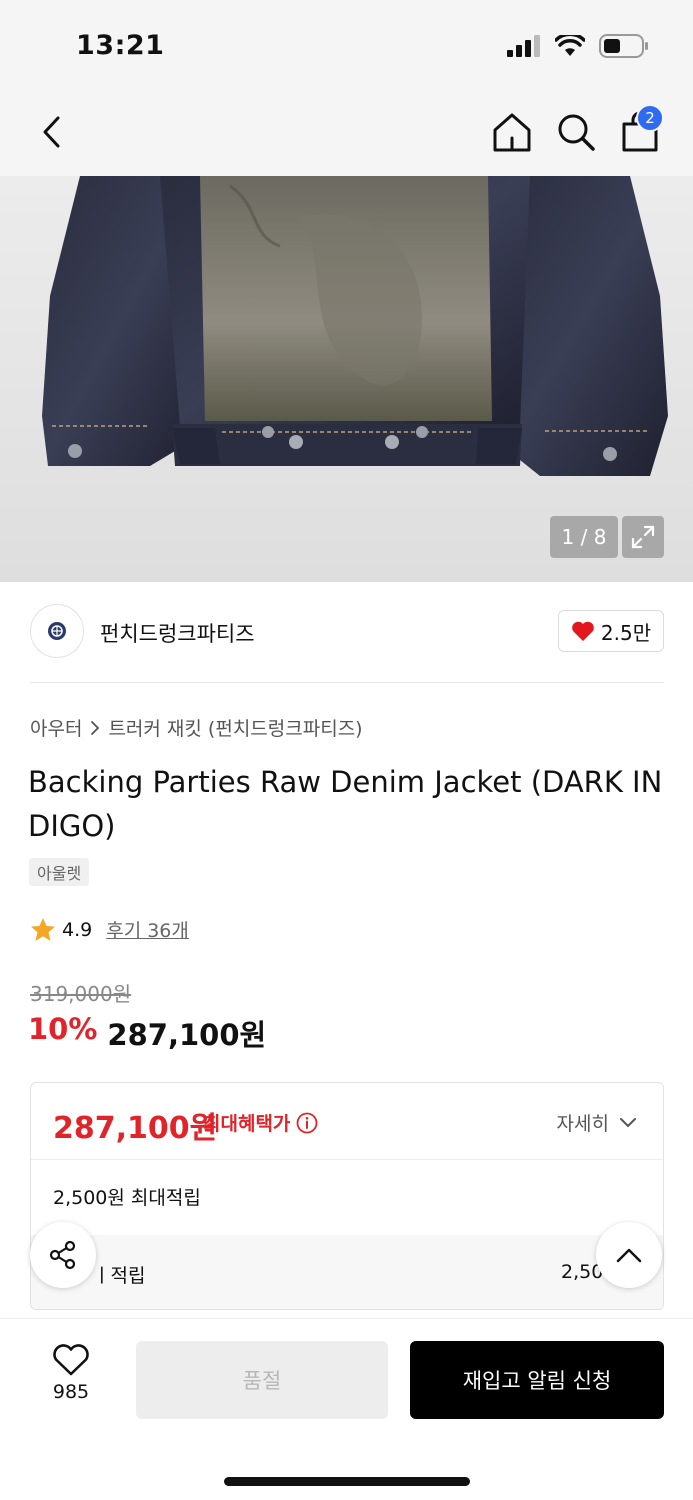  I want to click on breadcrumb-category: 아우터, so click(56, 727).